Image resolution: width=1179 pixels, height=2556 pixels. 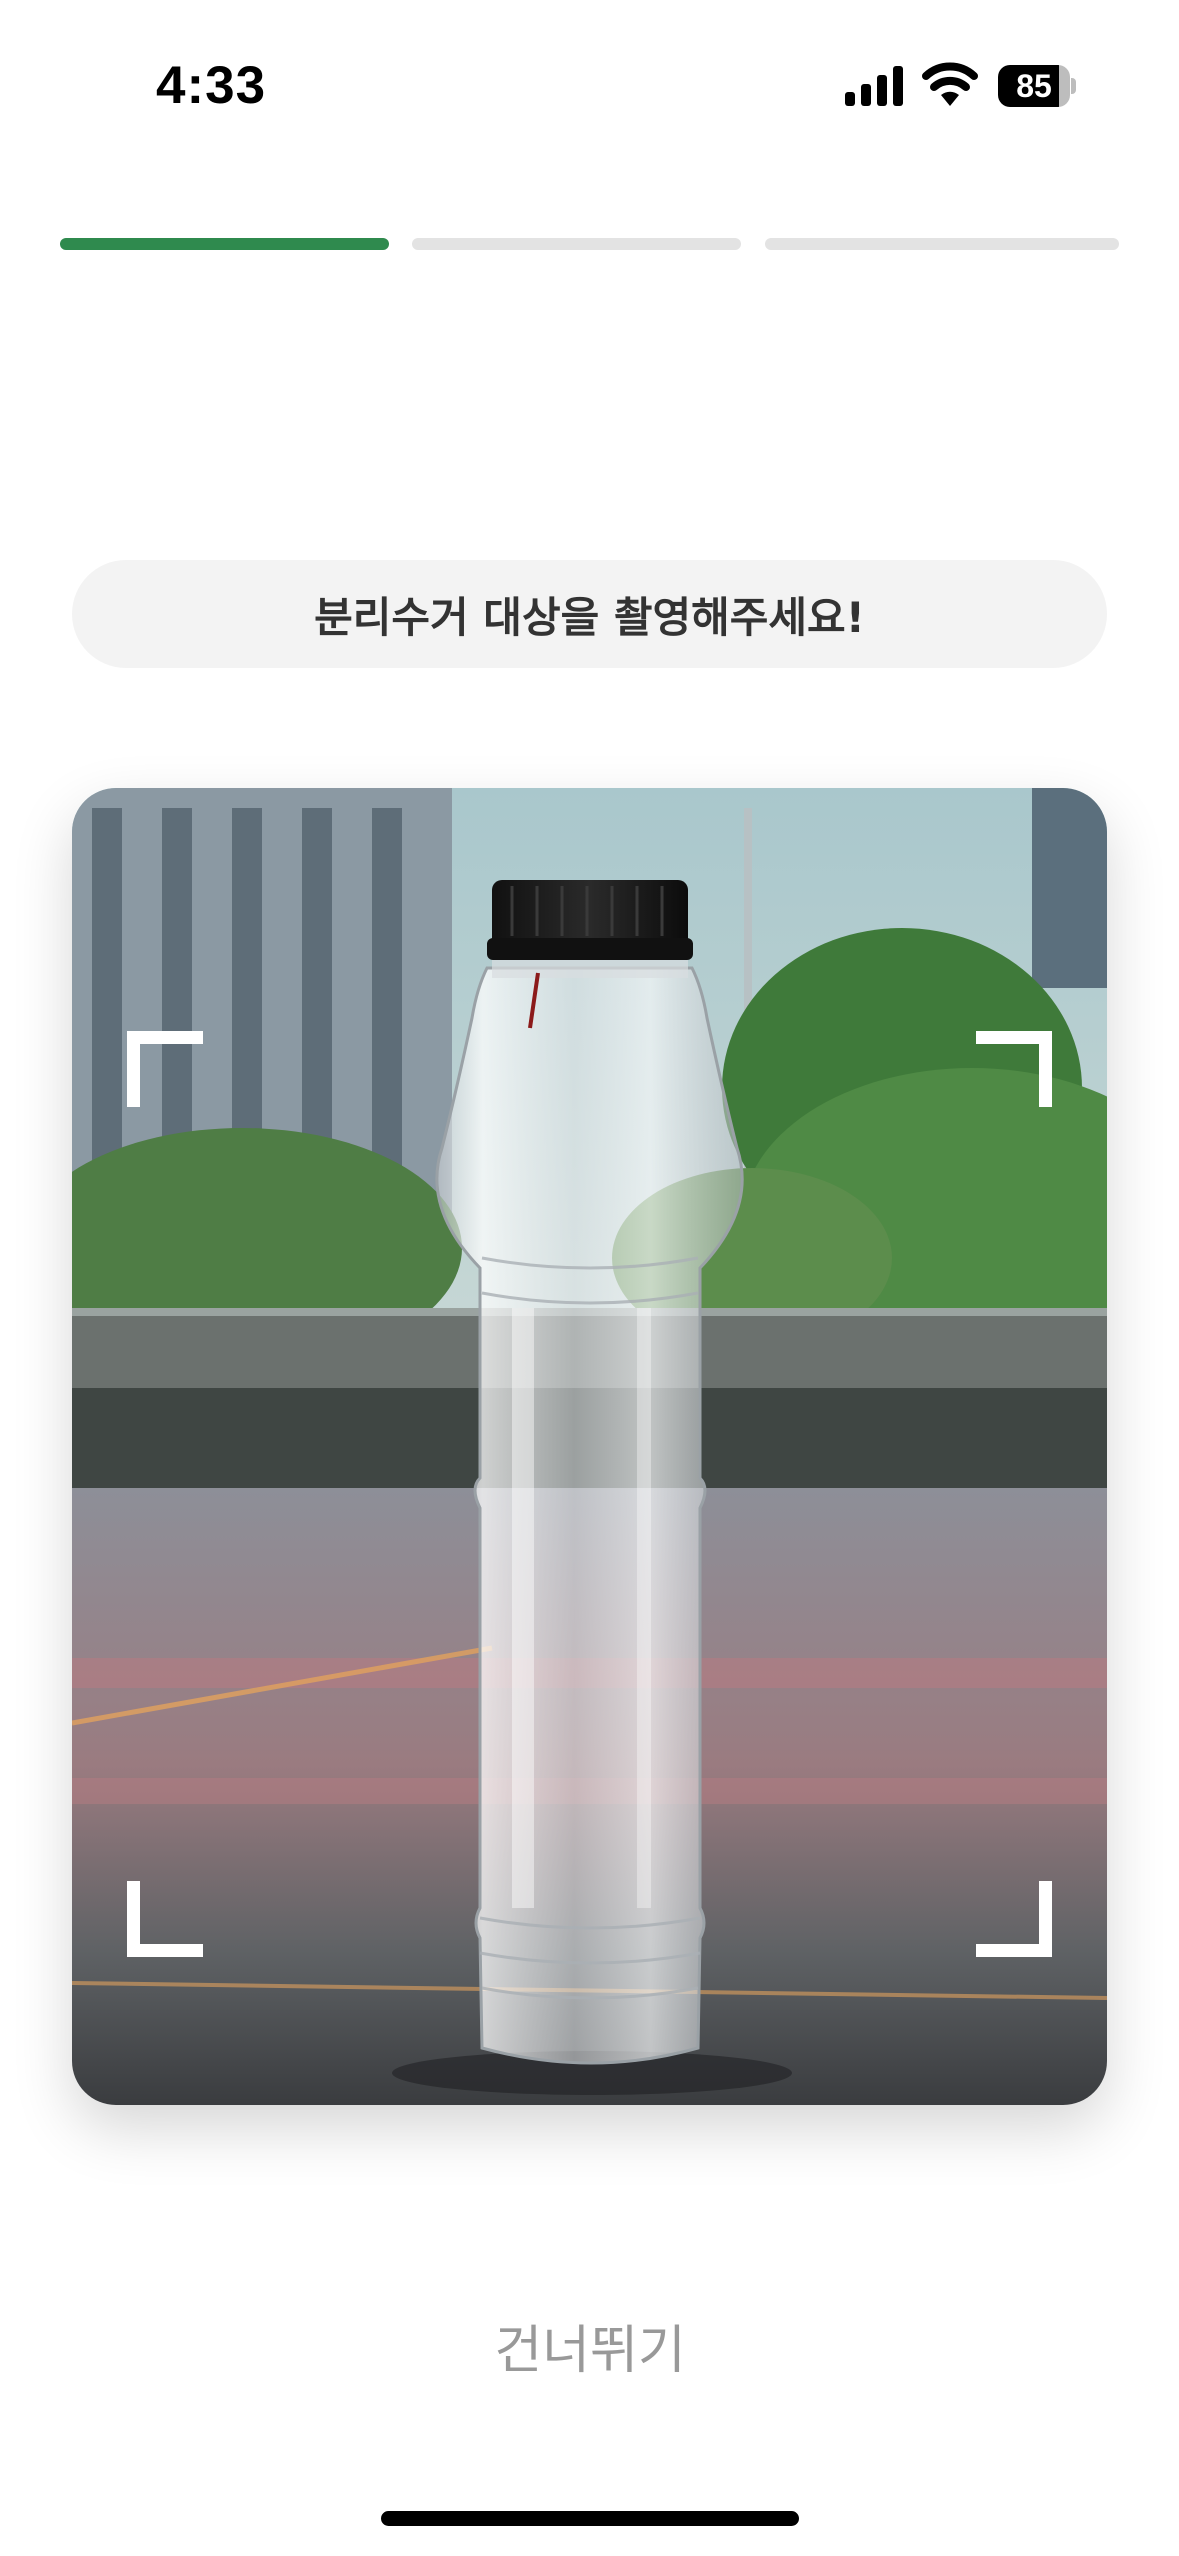 I want to click on status-time: 4:33, so click(x=211, y=85).